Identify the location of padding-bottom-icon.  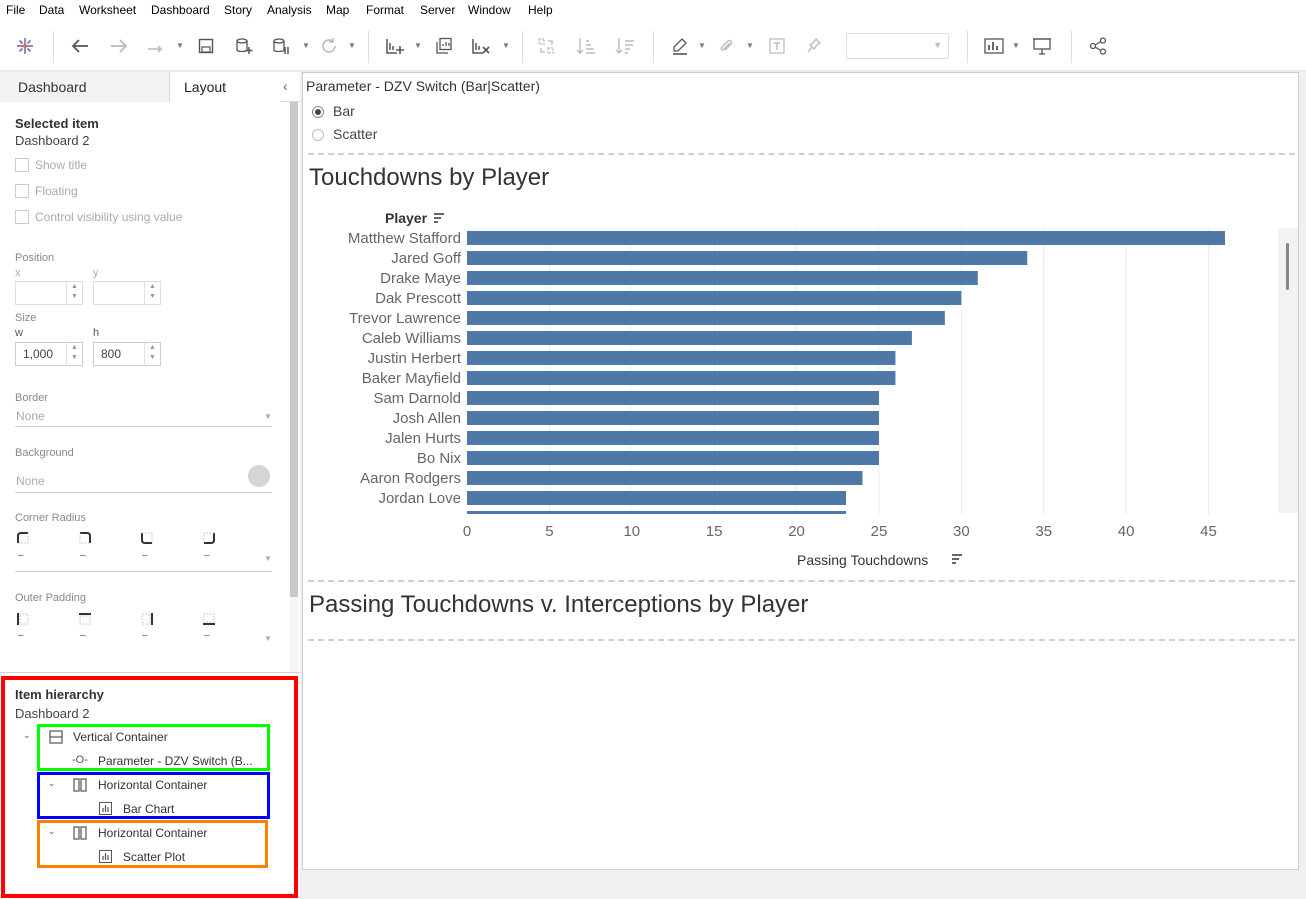
(209, 619).